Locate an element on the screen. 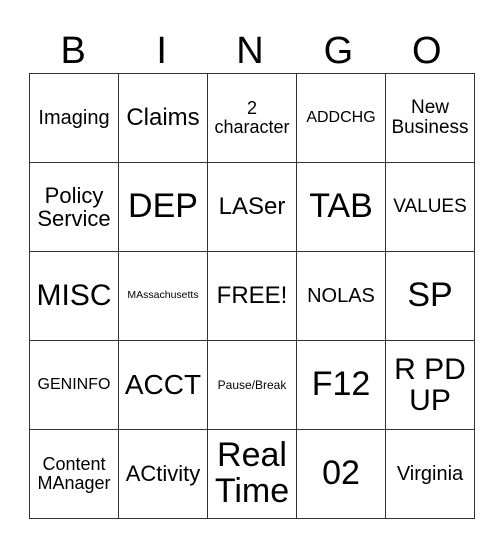  free-space-cell: FREE! is located at coordinates (252, 296).